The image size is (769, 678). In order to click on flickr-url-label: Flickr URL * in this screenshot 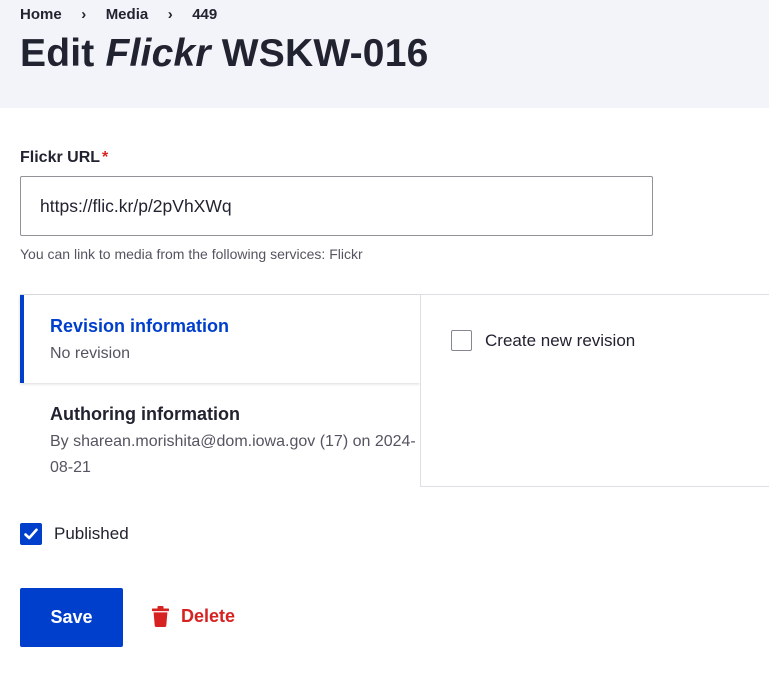, I will do `click(64, 158)`.